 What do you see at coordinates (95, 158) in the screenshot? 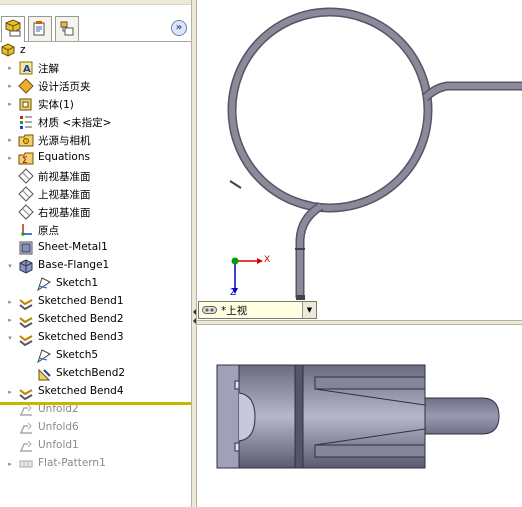
I see `tree-item: ▸ Σ Equations` at bounding box center [95, 158].